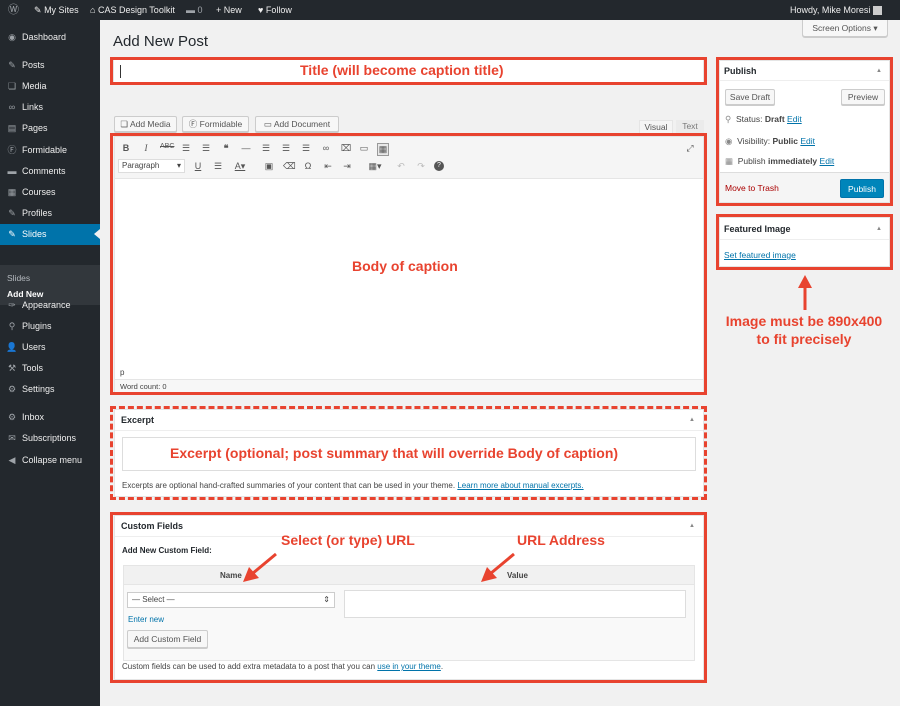 The width and height of the screenshot is (900, 706). Describe the element at coordinates (12, 107) in the screenshot. I see `link-icon: ∞` at that location.